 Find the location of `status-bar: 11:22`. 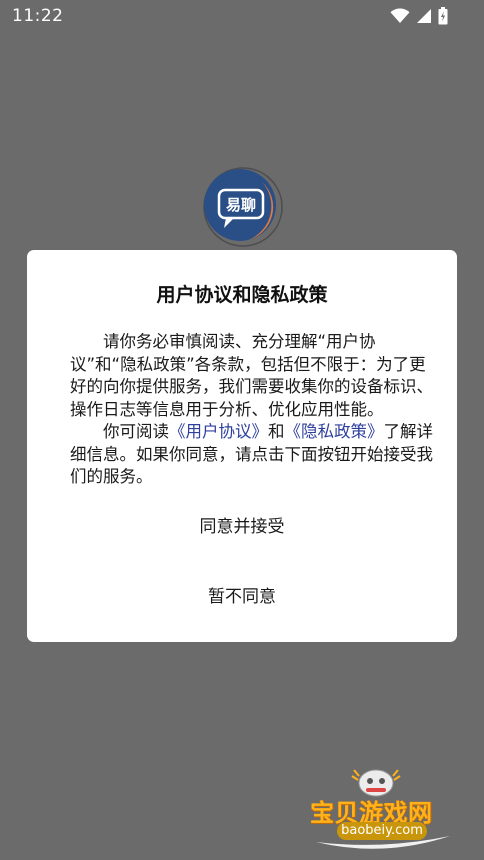

status-bar: 11:22 is located at coordinates (242, 17).